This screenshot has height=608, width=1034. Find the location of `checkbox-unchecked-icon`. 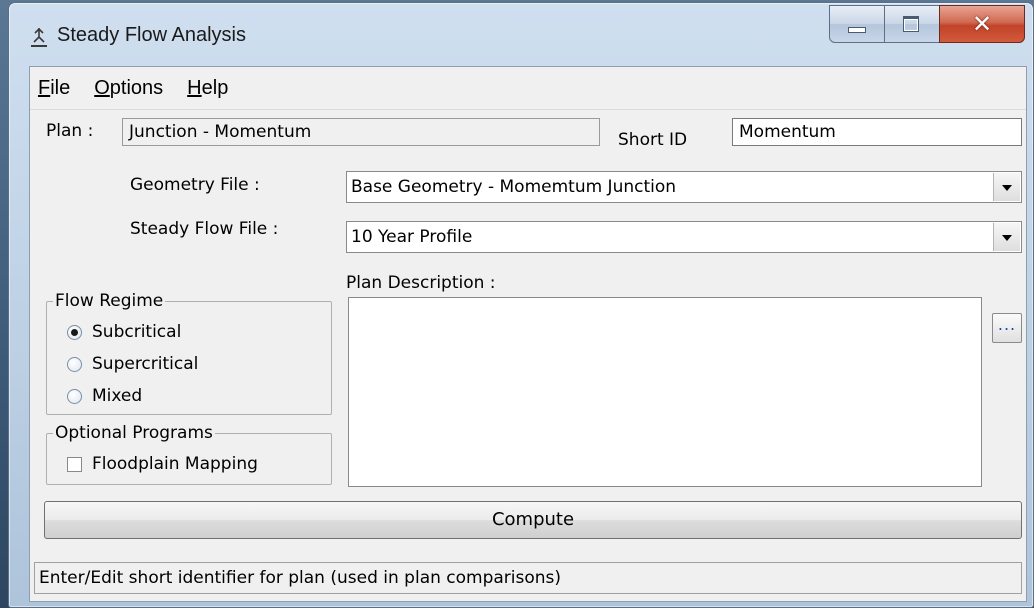

checkbox-unchecked-icon is located at coordinates (74, 464).